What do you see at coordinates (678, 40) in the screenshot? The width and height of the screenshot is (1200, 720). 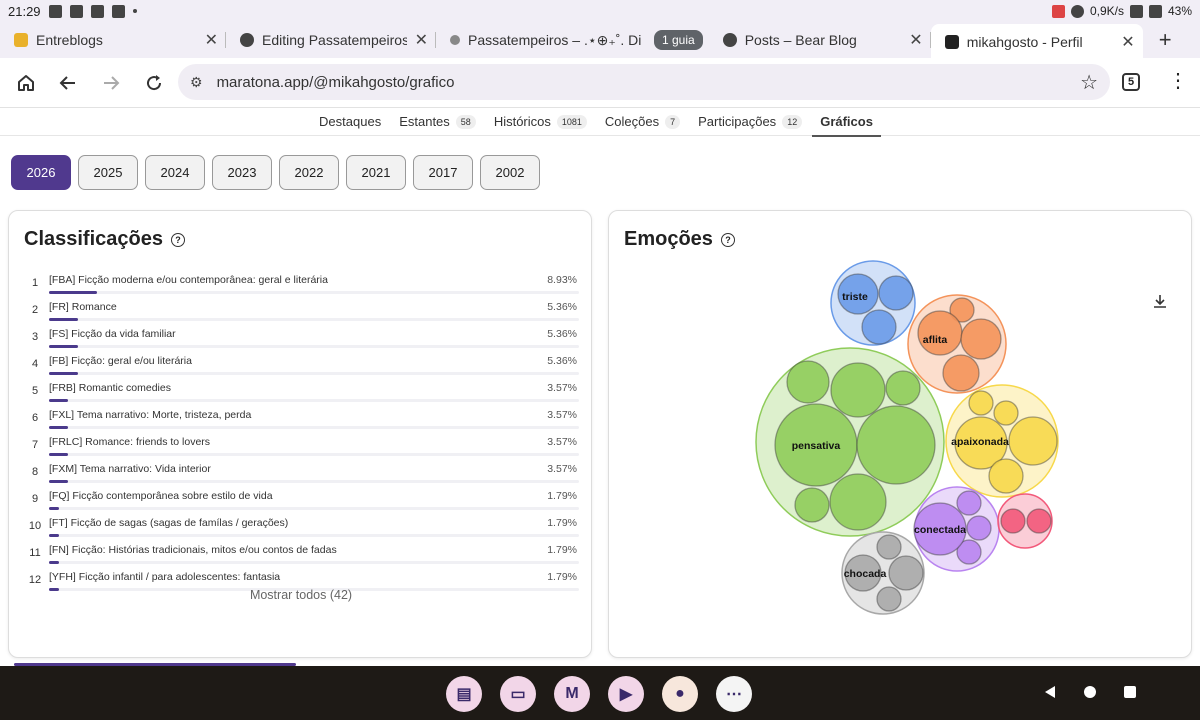 I see `tab-group-chip: 1 guia` at bounding box center [678, 40].